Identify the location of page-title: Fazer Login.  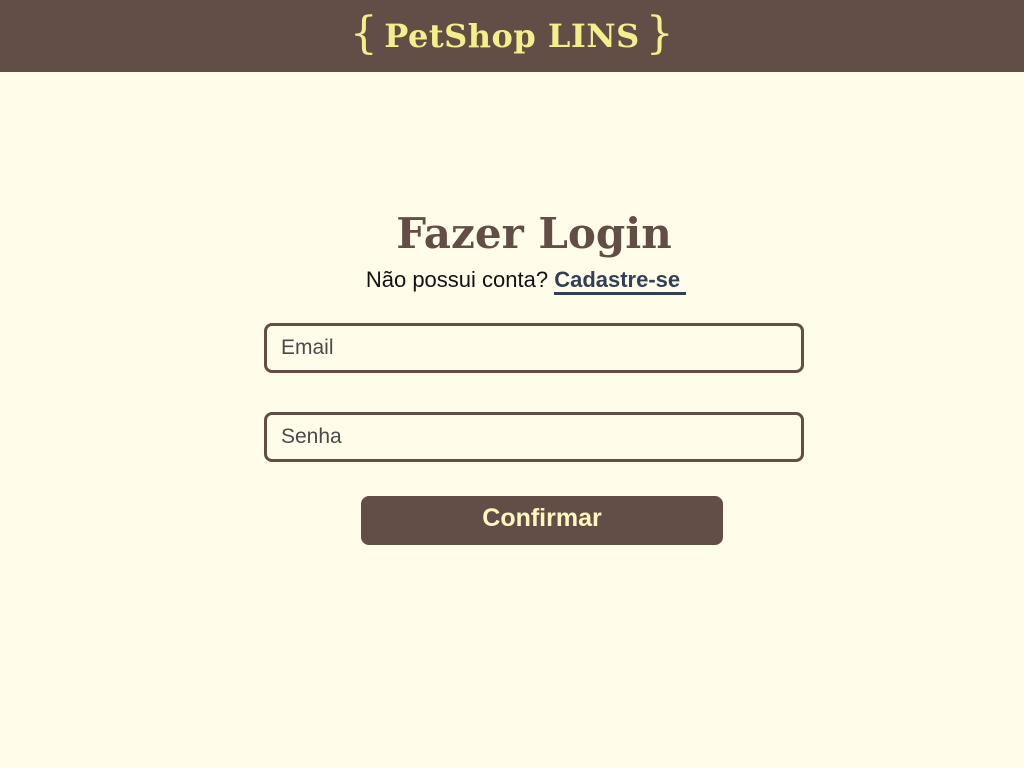
(534, 233).